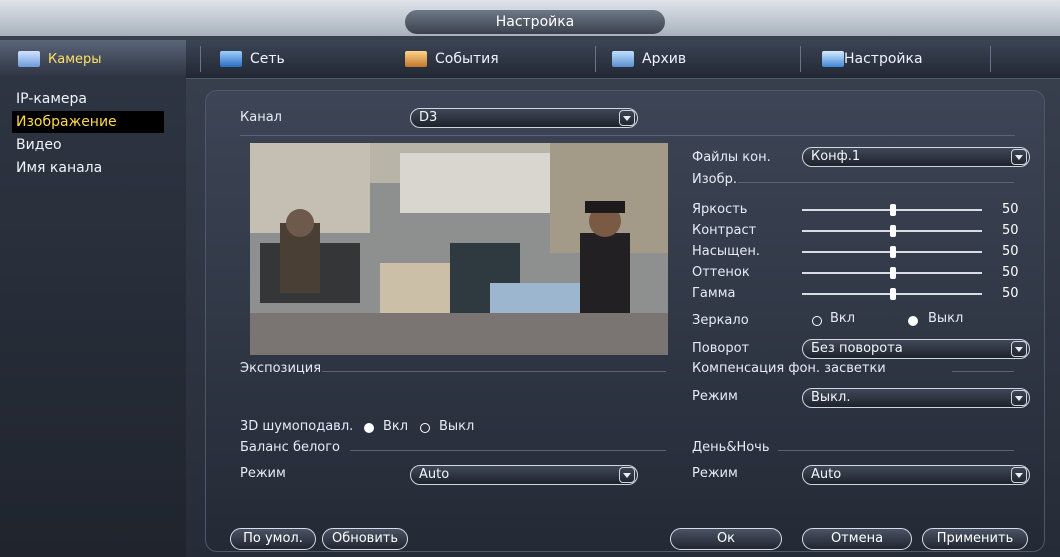  What do you see at coordinates (913, 321) in the screenshot?
I see `mirror-off-radio` at bounding box center [913, 321].